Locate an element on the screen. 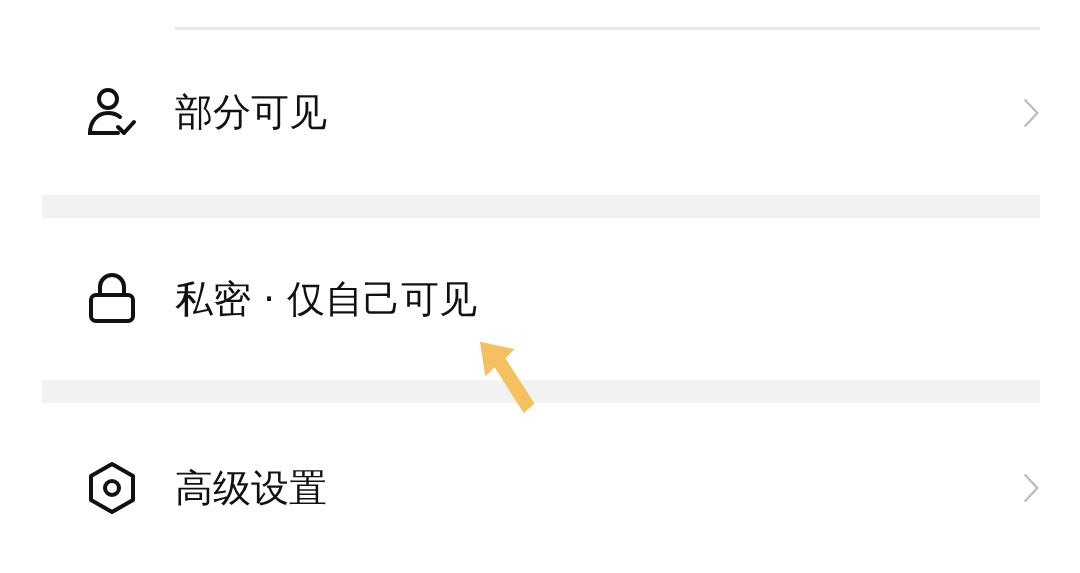  chevron-icon is located at coordinates (1031, 488).